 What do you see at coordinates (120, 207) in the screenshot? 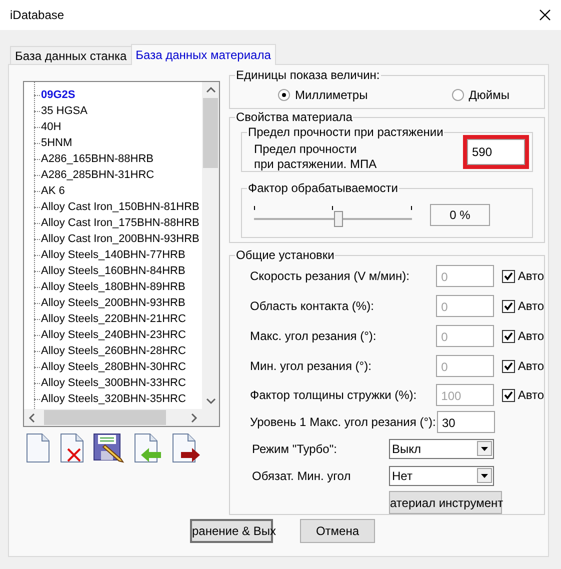
I see `list-item: Alloy Cast Iron_150BHN-81HRB` at bounding box center [120, 207].